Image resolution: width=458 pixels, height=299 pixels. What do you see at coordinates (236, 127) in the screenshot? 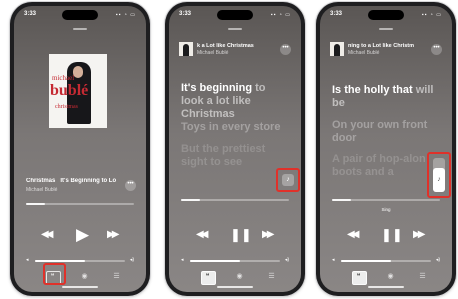
I see `lyric-next: Toys in every store` at bounding box center [236, 127].